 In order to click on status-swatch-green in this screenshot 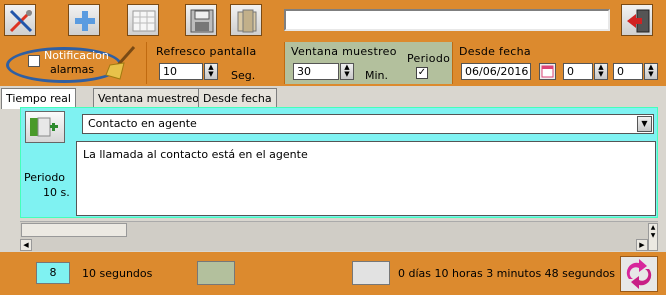, I will do `click(216, 273)`.